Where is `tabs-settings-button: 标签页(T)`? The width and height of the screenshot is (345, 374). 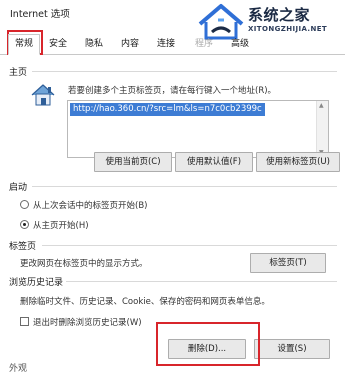
tabs-settings-button: 标签页(T) is located at coordinates (288, 263).